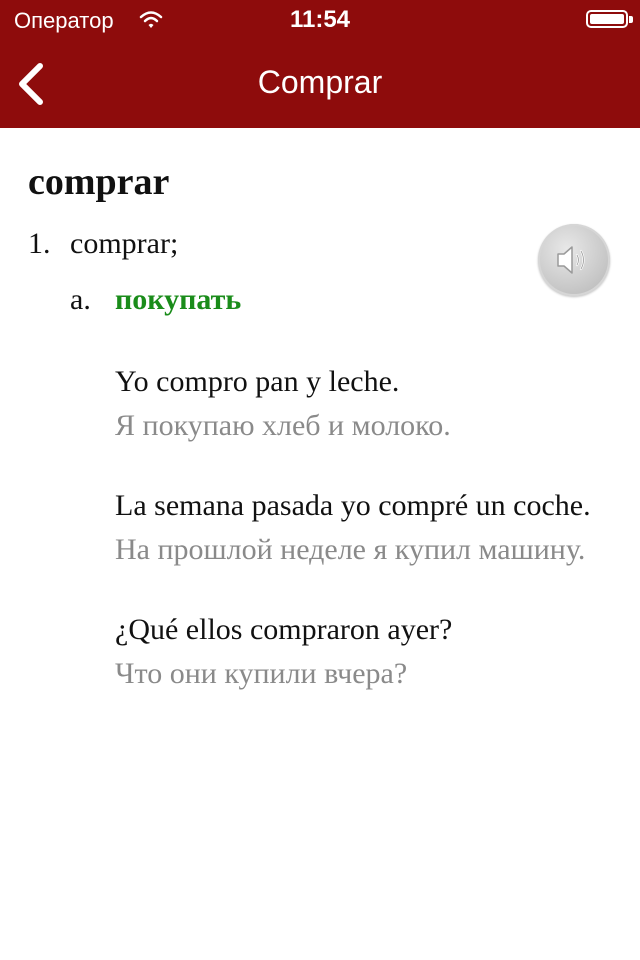 Image resolution: width=640 pixels, height=960 pixels. What do you see at coordinates (283, 425) in the screenshot?
I see `example-translation: Я покупаю хлеб и молоко.` at bounding box center [283, 425].